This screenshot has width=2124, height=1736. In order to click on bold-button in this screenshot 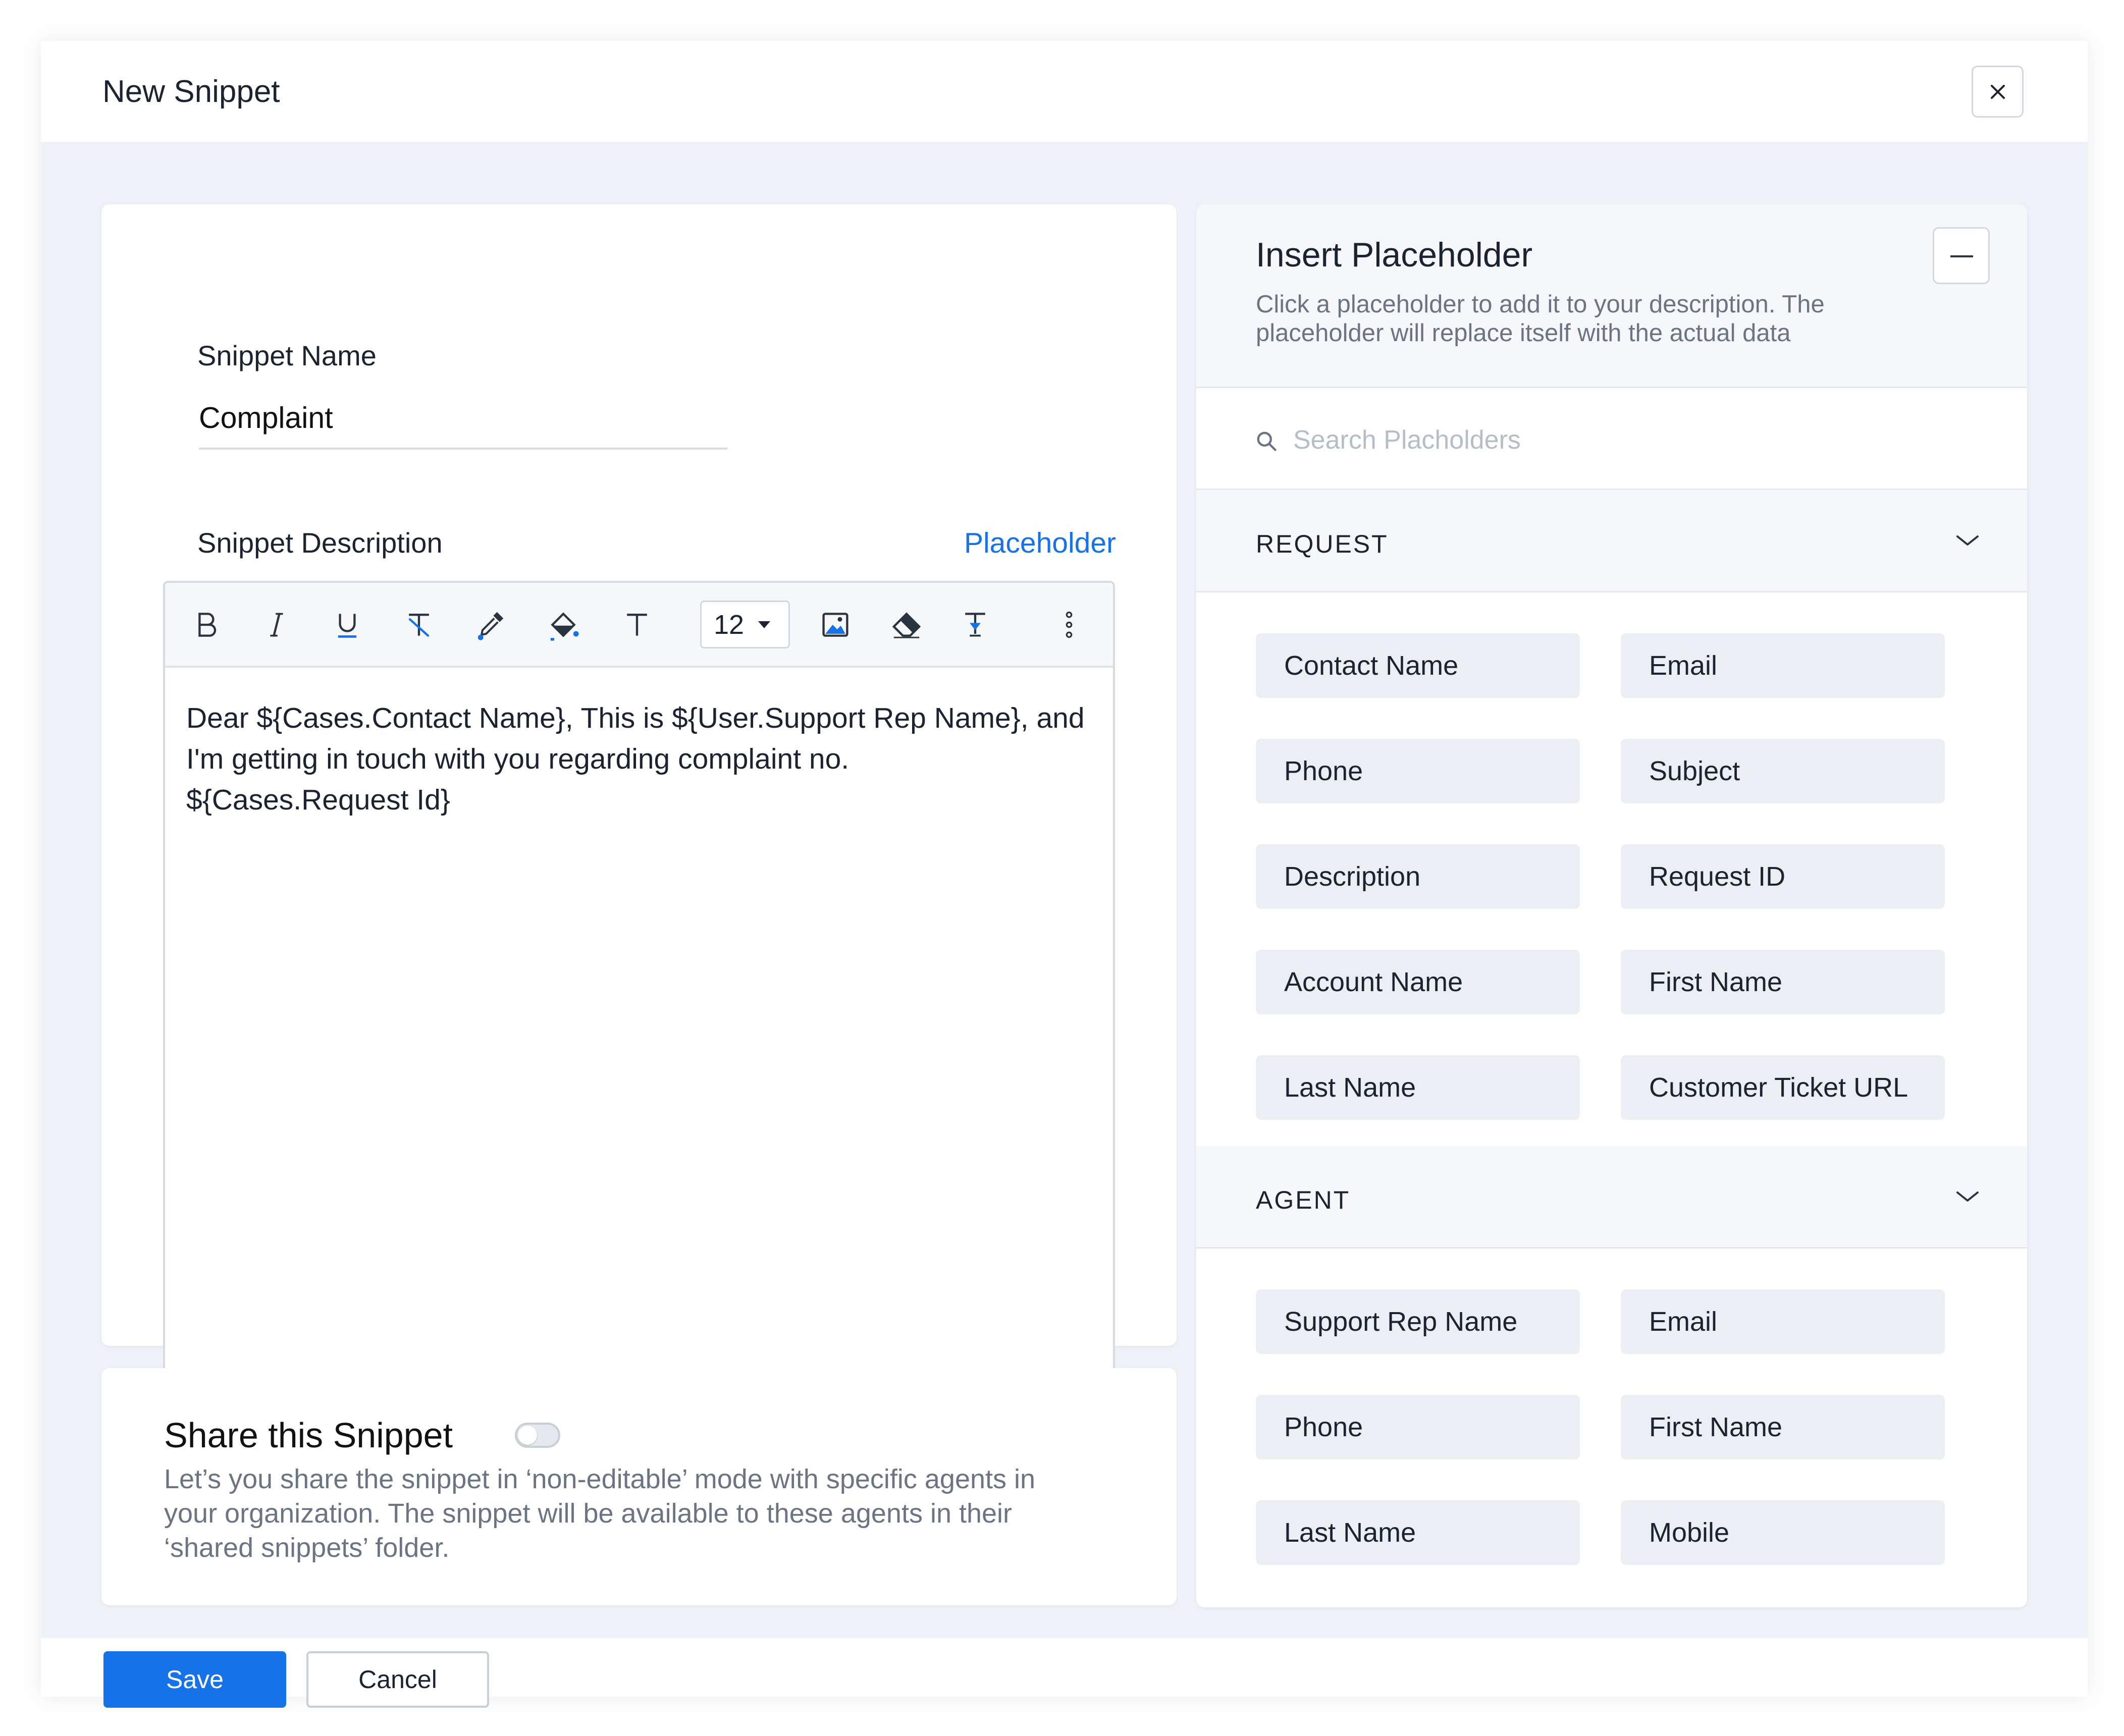, I will do `click(206, 624)`.